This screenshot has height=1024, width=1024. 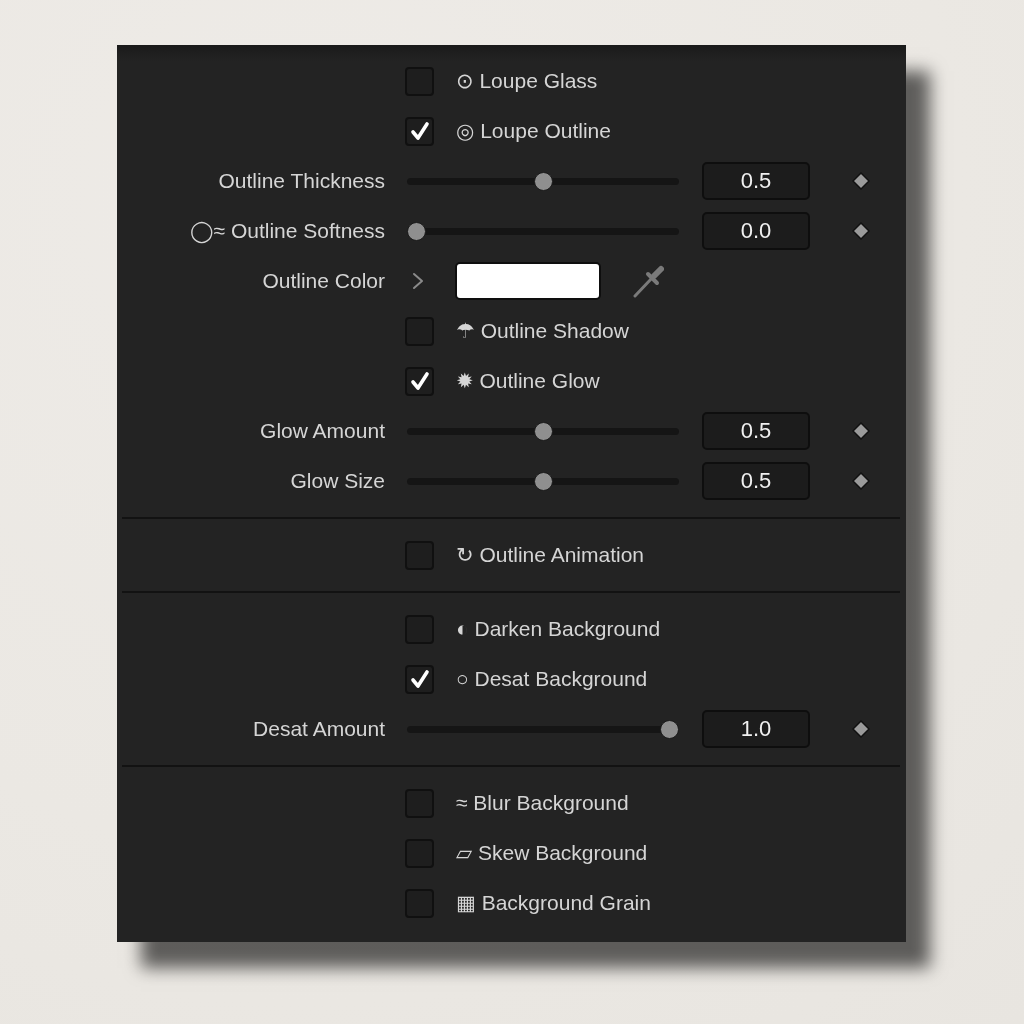 What do you see at coordinates (542, 803) in the screenshot?
I see `checkbox-label: ≈ Blur Background` at bounding box center [542, 803].